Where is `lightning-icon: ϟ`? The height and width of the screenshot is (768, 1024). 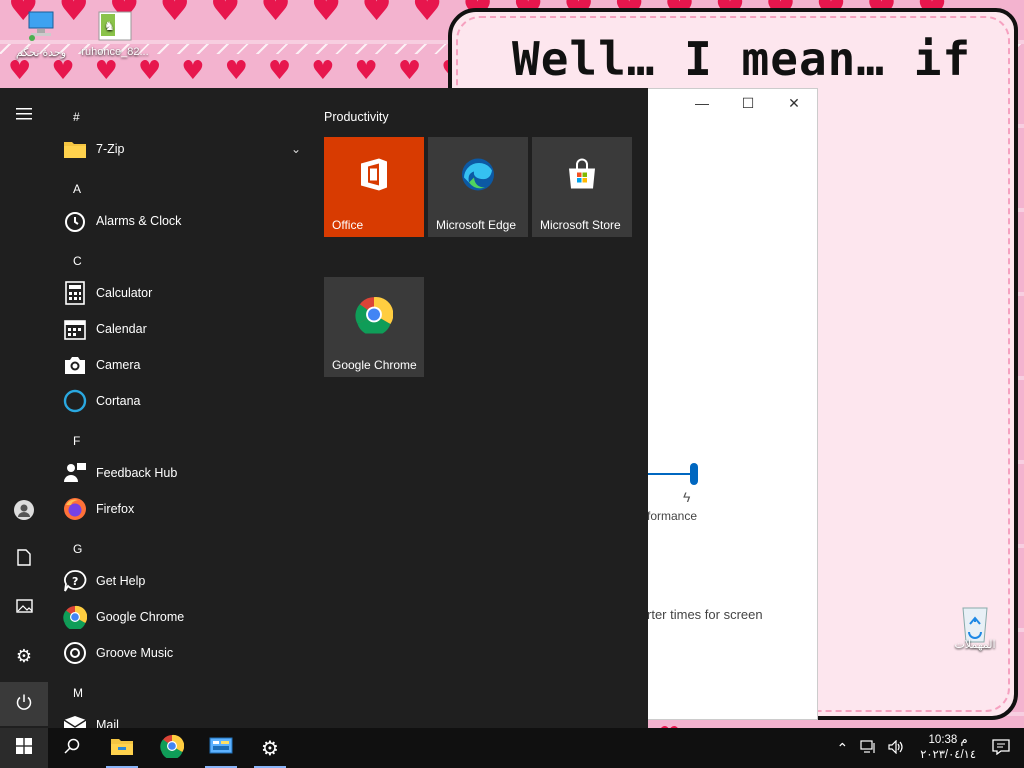 lightning-icon: ϟ is located at coordinates (687, 497).